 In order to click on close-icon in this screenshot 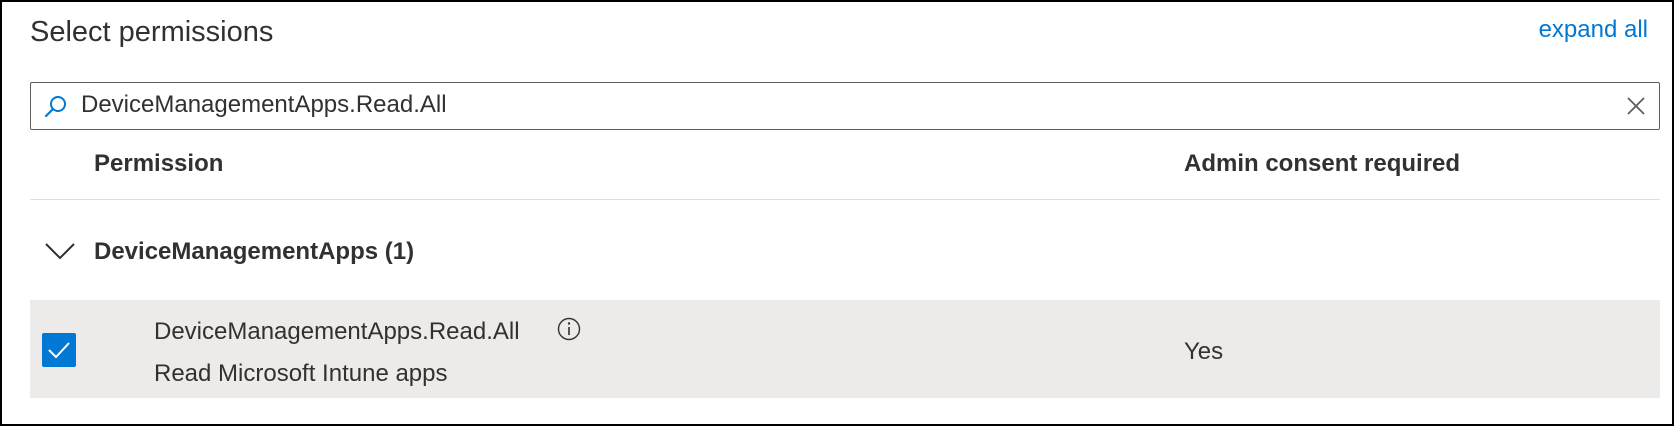, I will do `click(1636, 106)`.